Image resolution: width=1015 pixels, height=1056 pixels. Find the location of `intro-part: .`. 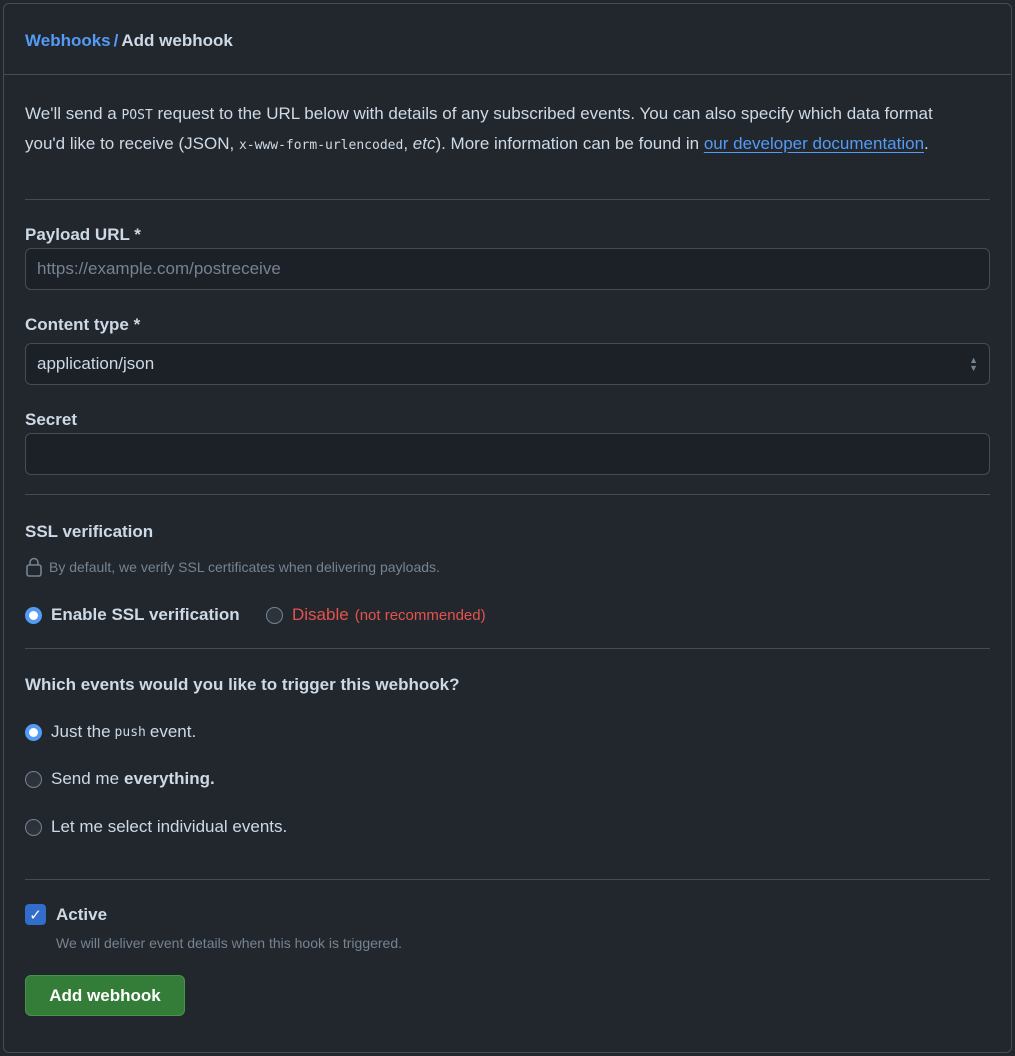

intro-part: . is located at coordinates (926, 143).